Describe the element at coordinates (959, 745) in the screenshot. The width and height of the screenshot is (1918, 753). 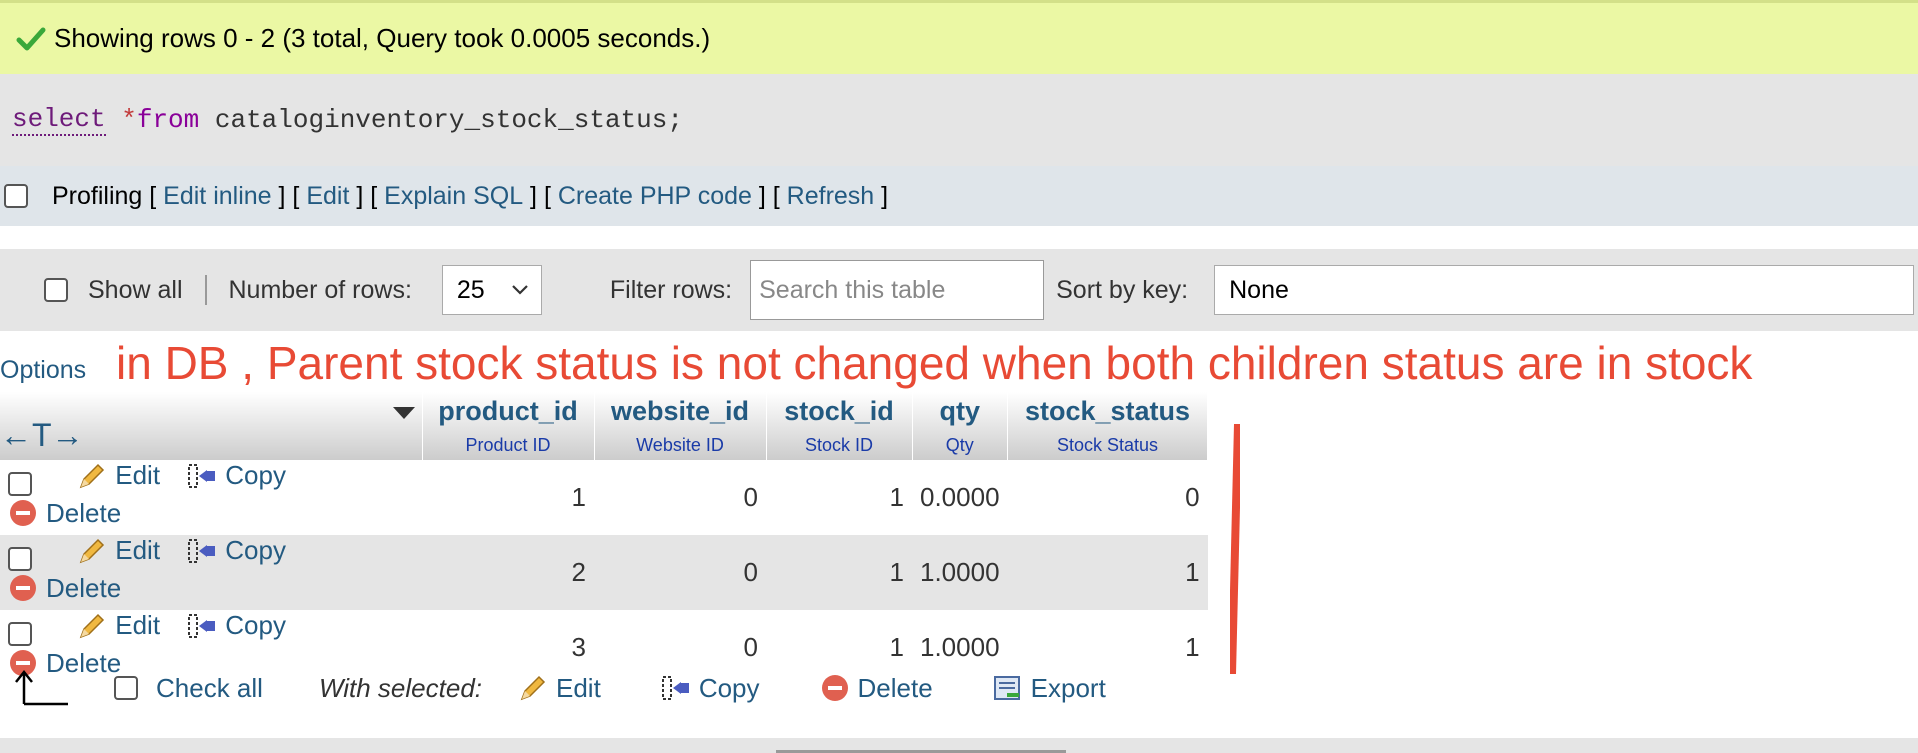
I see `bottom-strip` at that location.